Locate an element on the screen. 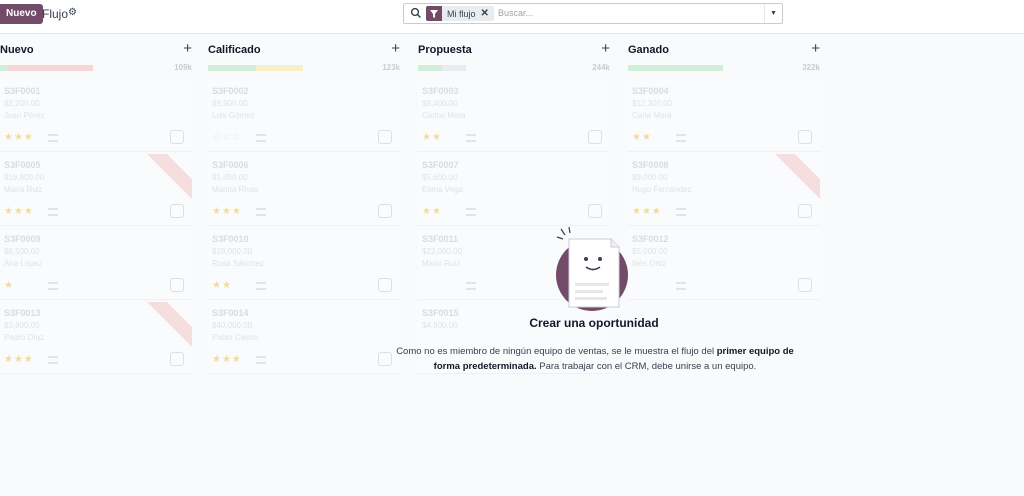  card-ref: S3F0007 is located at coordinates (440, 165).